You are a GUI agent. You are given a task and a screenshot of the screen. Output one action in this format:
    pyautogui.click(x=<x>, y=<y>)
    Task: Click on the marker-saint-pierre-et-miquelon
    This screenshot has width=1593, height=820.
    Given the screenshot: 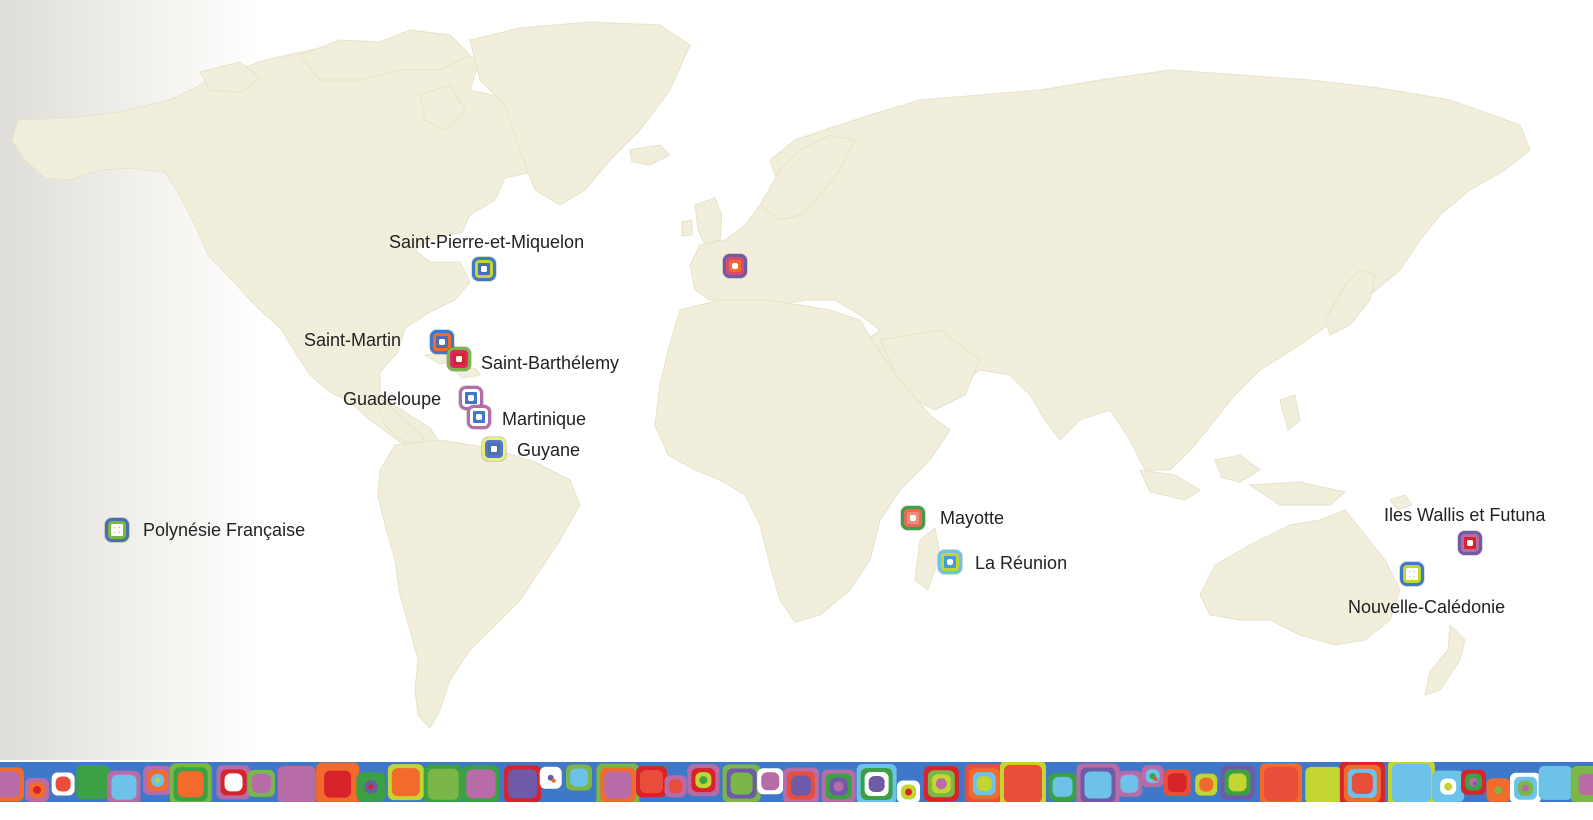 What is the action you would take?
    pyautogui.click(x=484, y=269)
    